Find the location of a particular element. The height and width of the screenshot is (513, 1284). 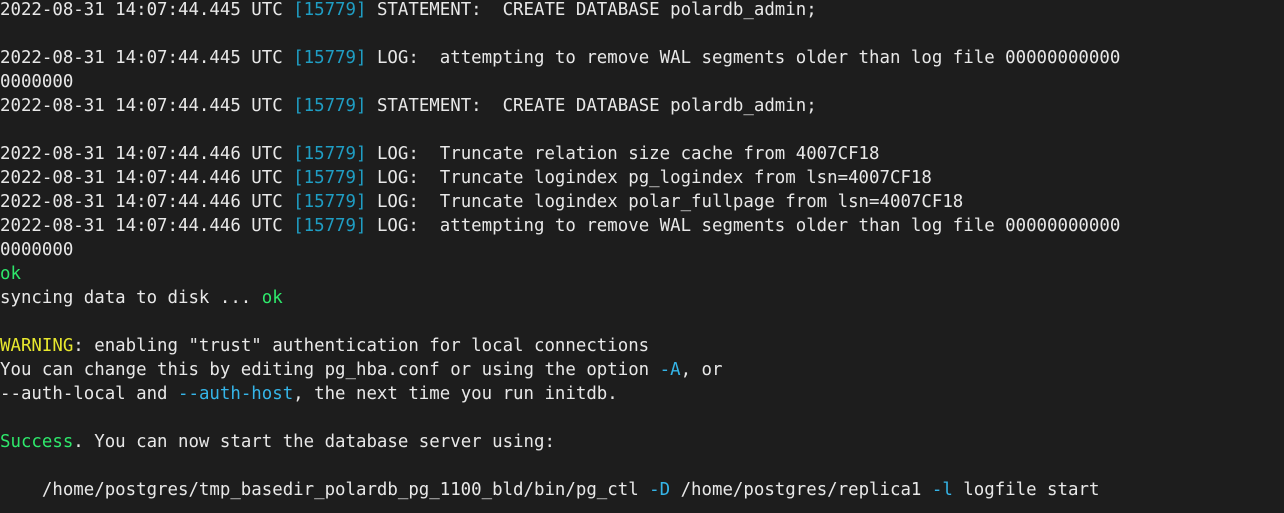

line-13-syncing-data-to-disk: syncing data to disk ... ok is located at coordinates (642, 298).